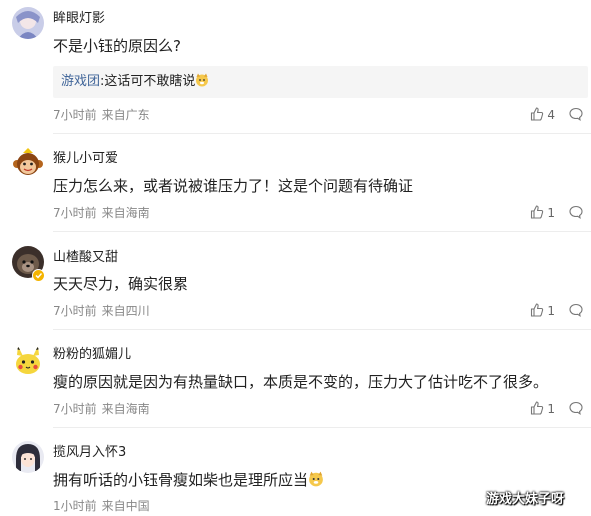 Image resolution: width=591 pixels, height=516 pixels. What do you see at coordinates (320, 82) in the screenshot?
I see `reply-preview: 游戏团:这话可不敢瞎说` at bounding box center [320, 82].